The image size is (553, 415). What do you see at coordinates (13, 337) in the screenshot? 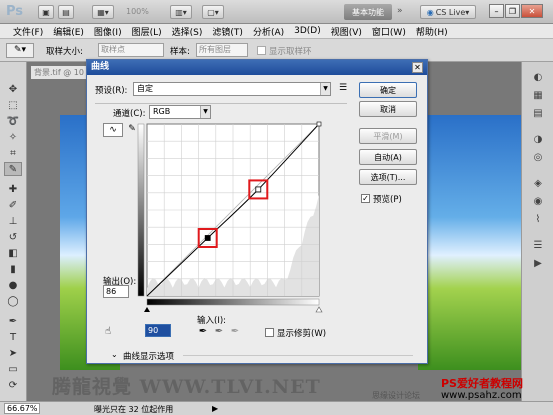
I see `type-tool-icon: T` at bounding box center [13, 337].